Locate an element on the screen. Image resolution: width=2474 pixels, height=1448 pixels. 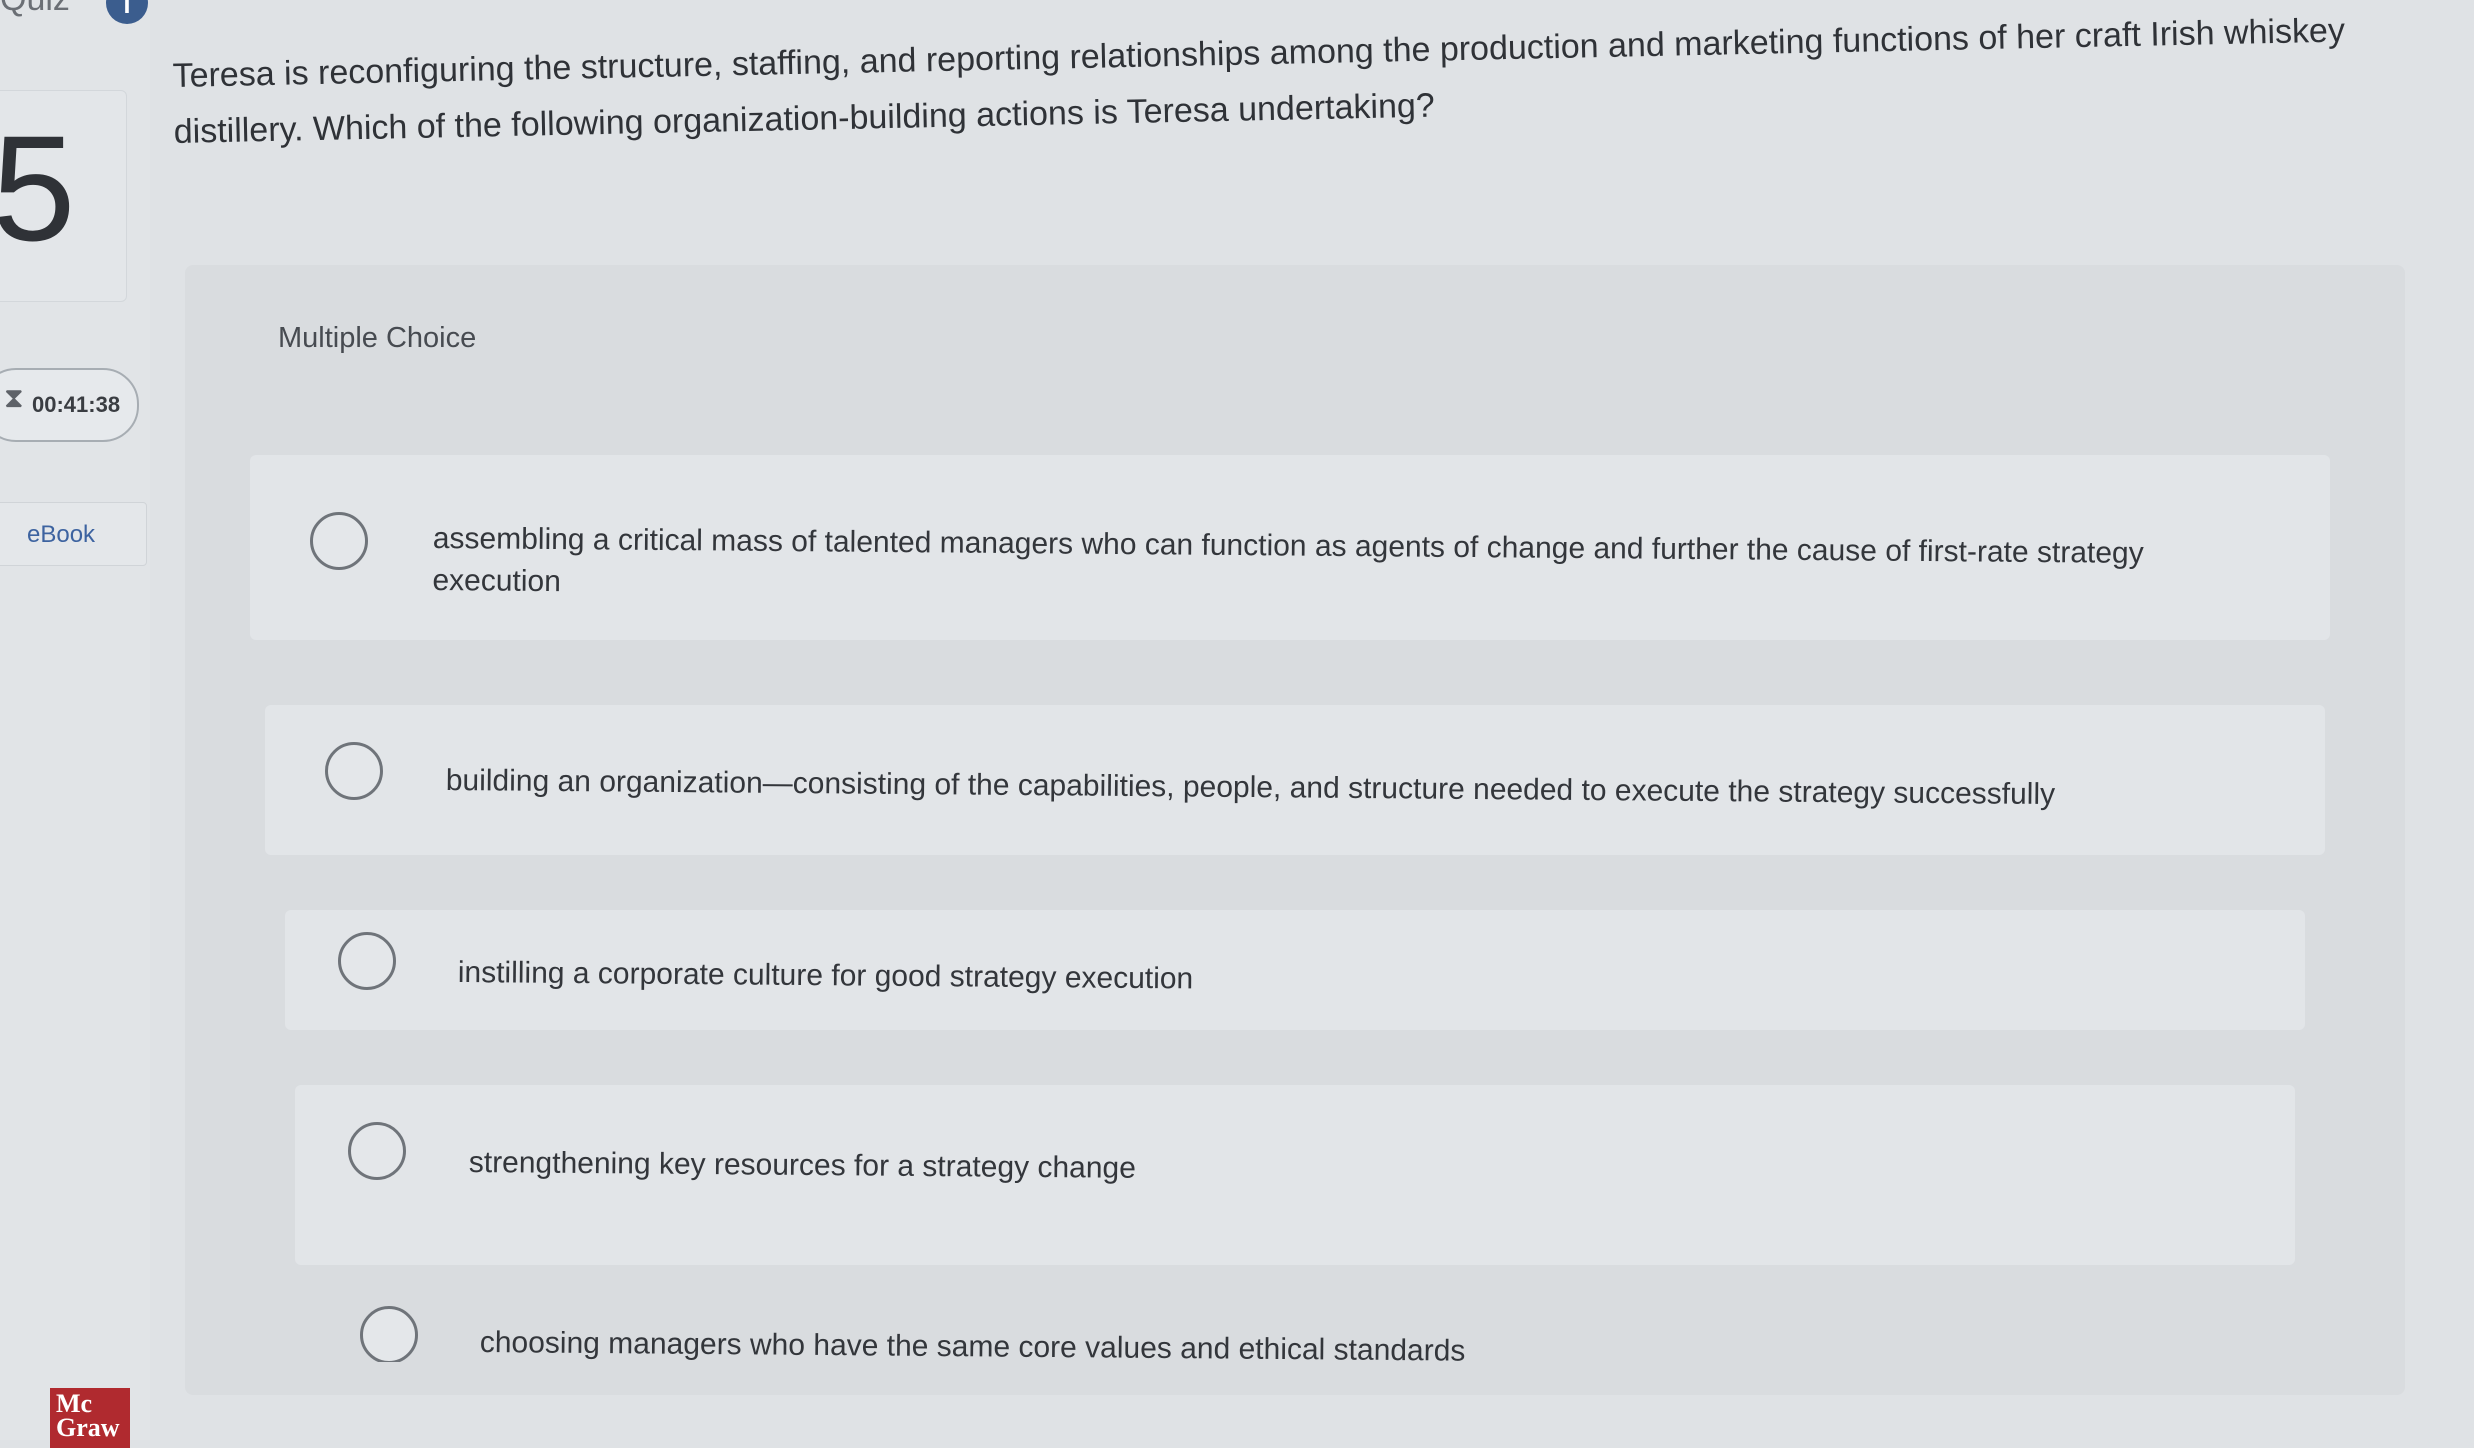
ebook-button: eBook is located at coordinates (73, 534).